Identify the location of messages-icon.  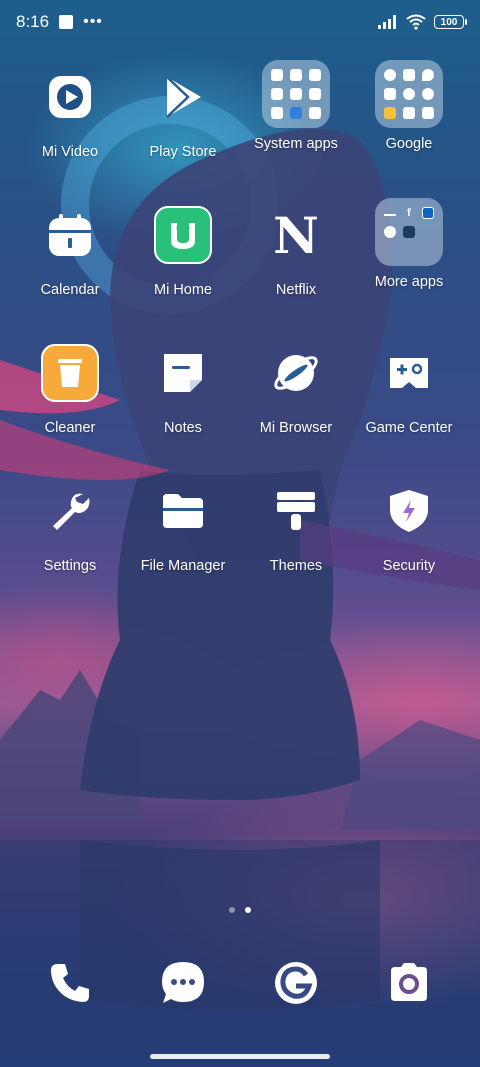
(183, 982).